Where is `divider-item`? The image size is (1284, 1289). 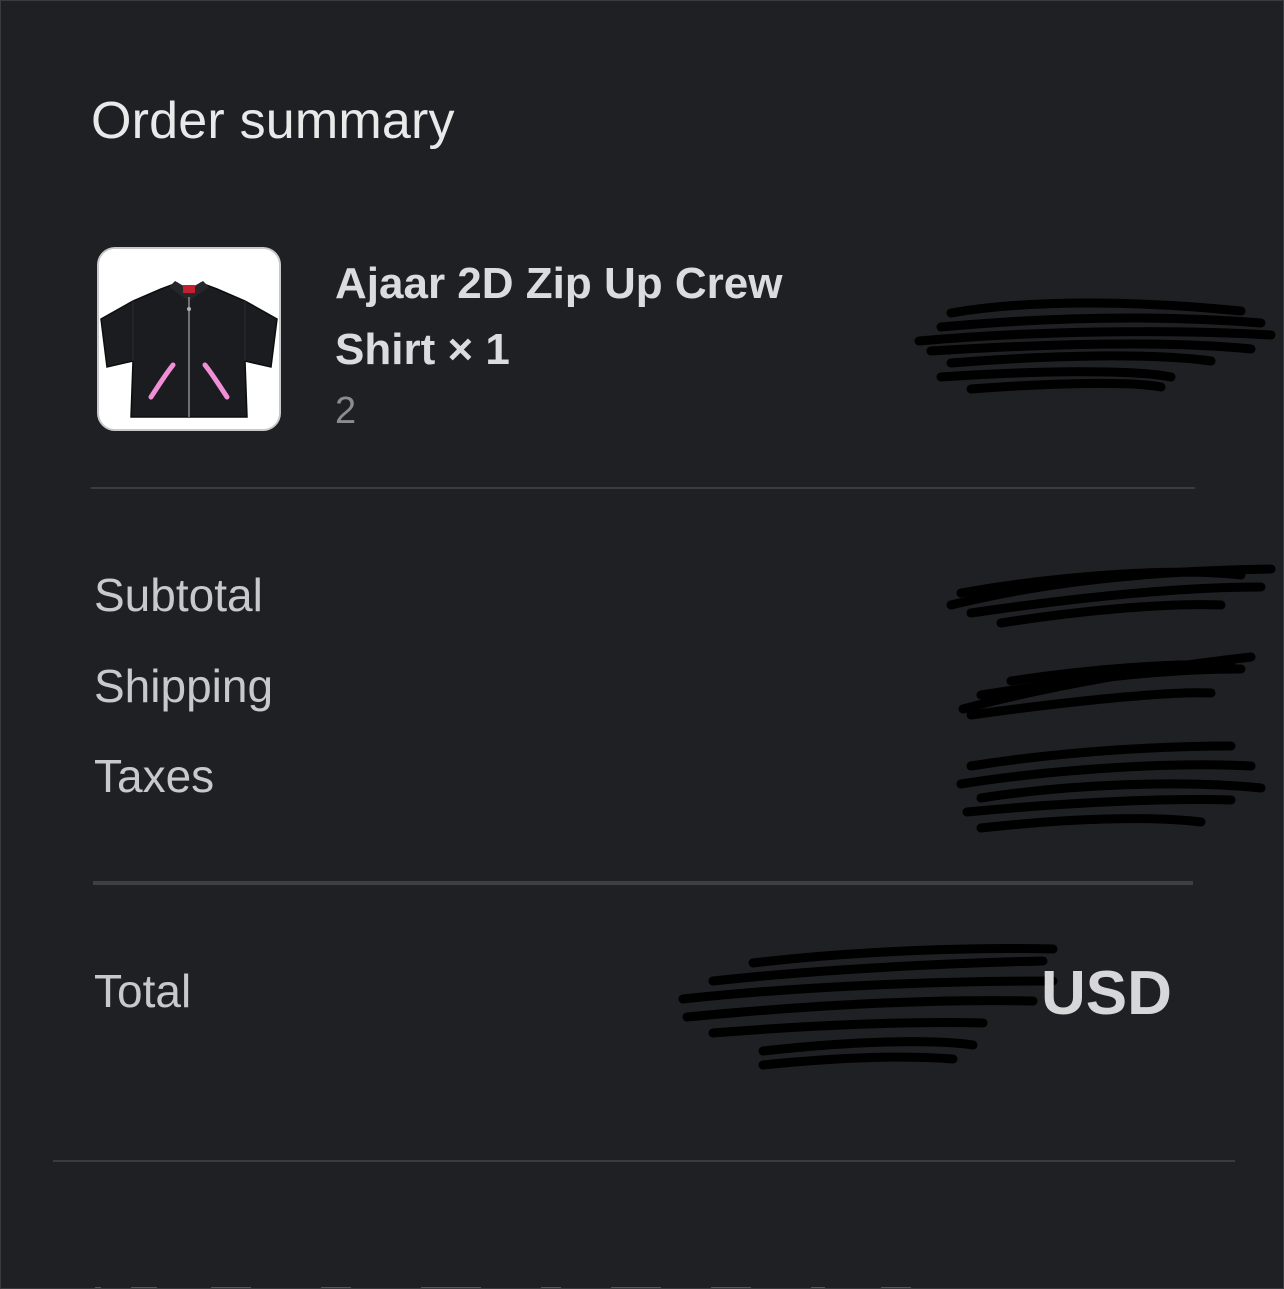
divider-item is located at coordinates (643, 488).